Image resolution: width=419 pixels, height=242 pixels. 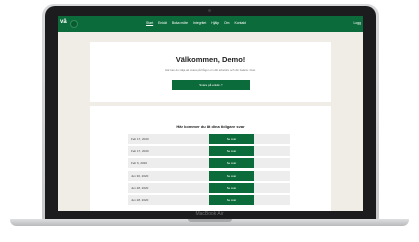 What do you see at coordinates (210, 126) in the screenshot?
I see `history-title: Här kommer du åt dina tidigare svar` at bounding box center [210, 126].